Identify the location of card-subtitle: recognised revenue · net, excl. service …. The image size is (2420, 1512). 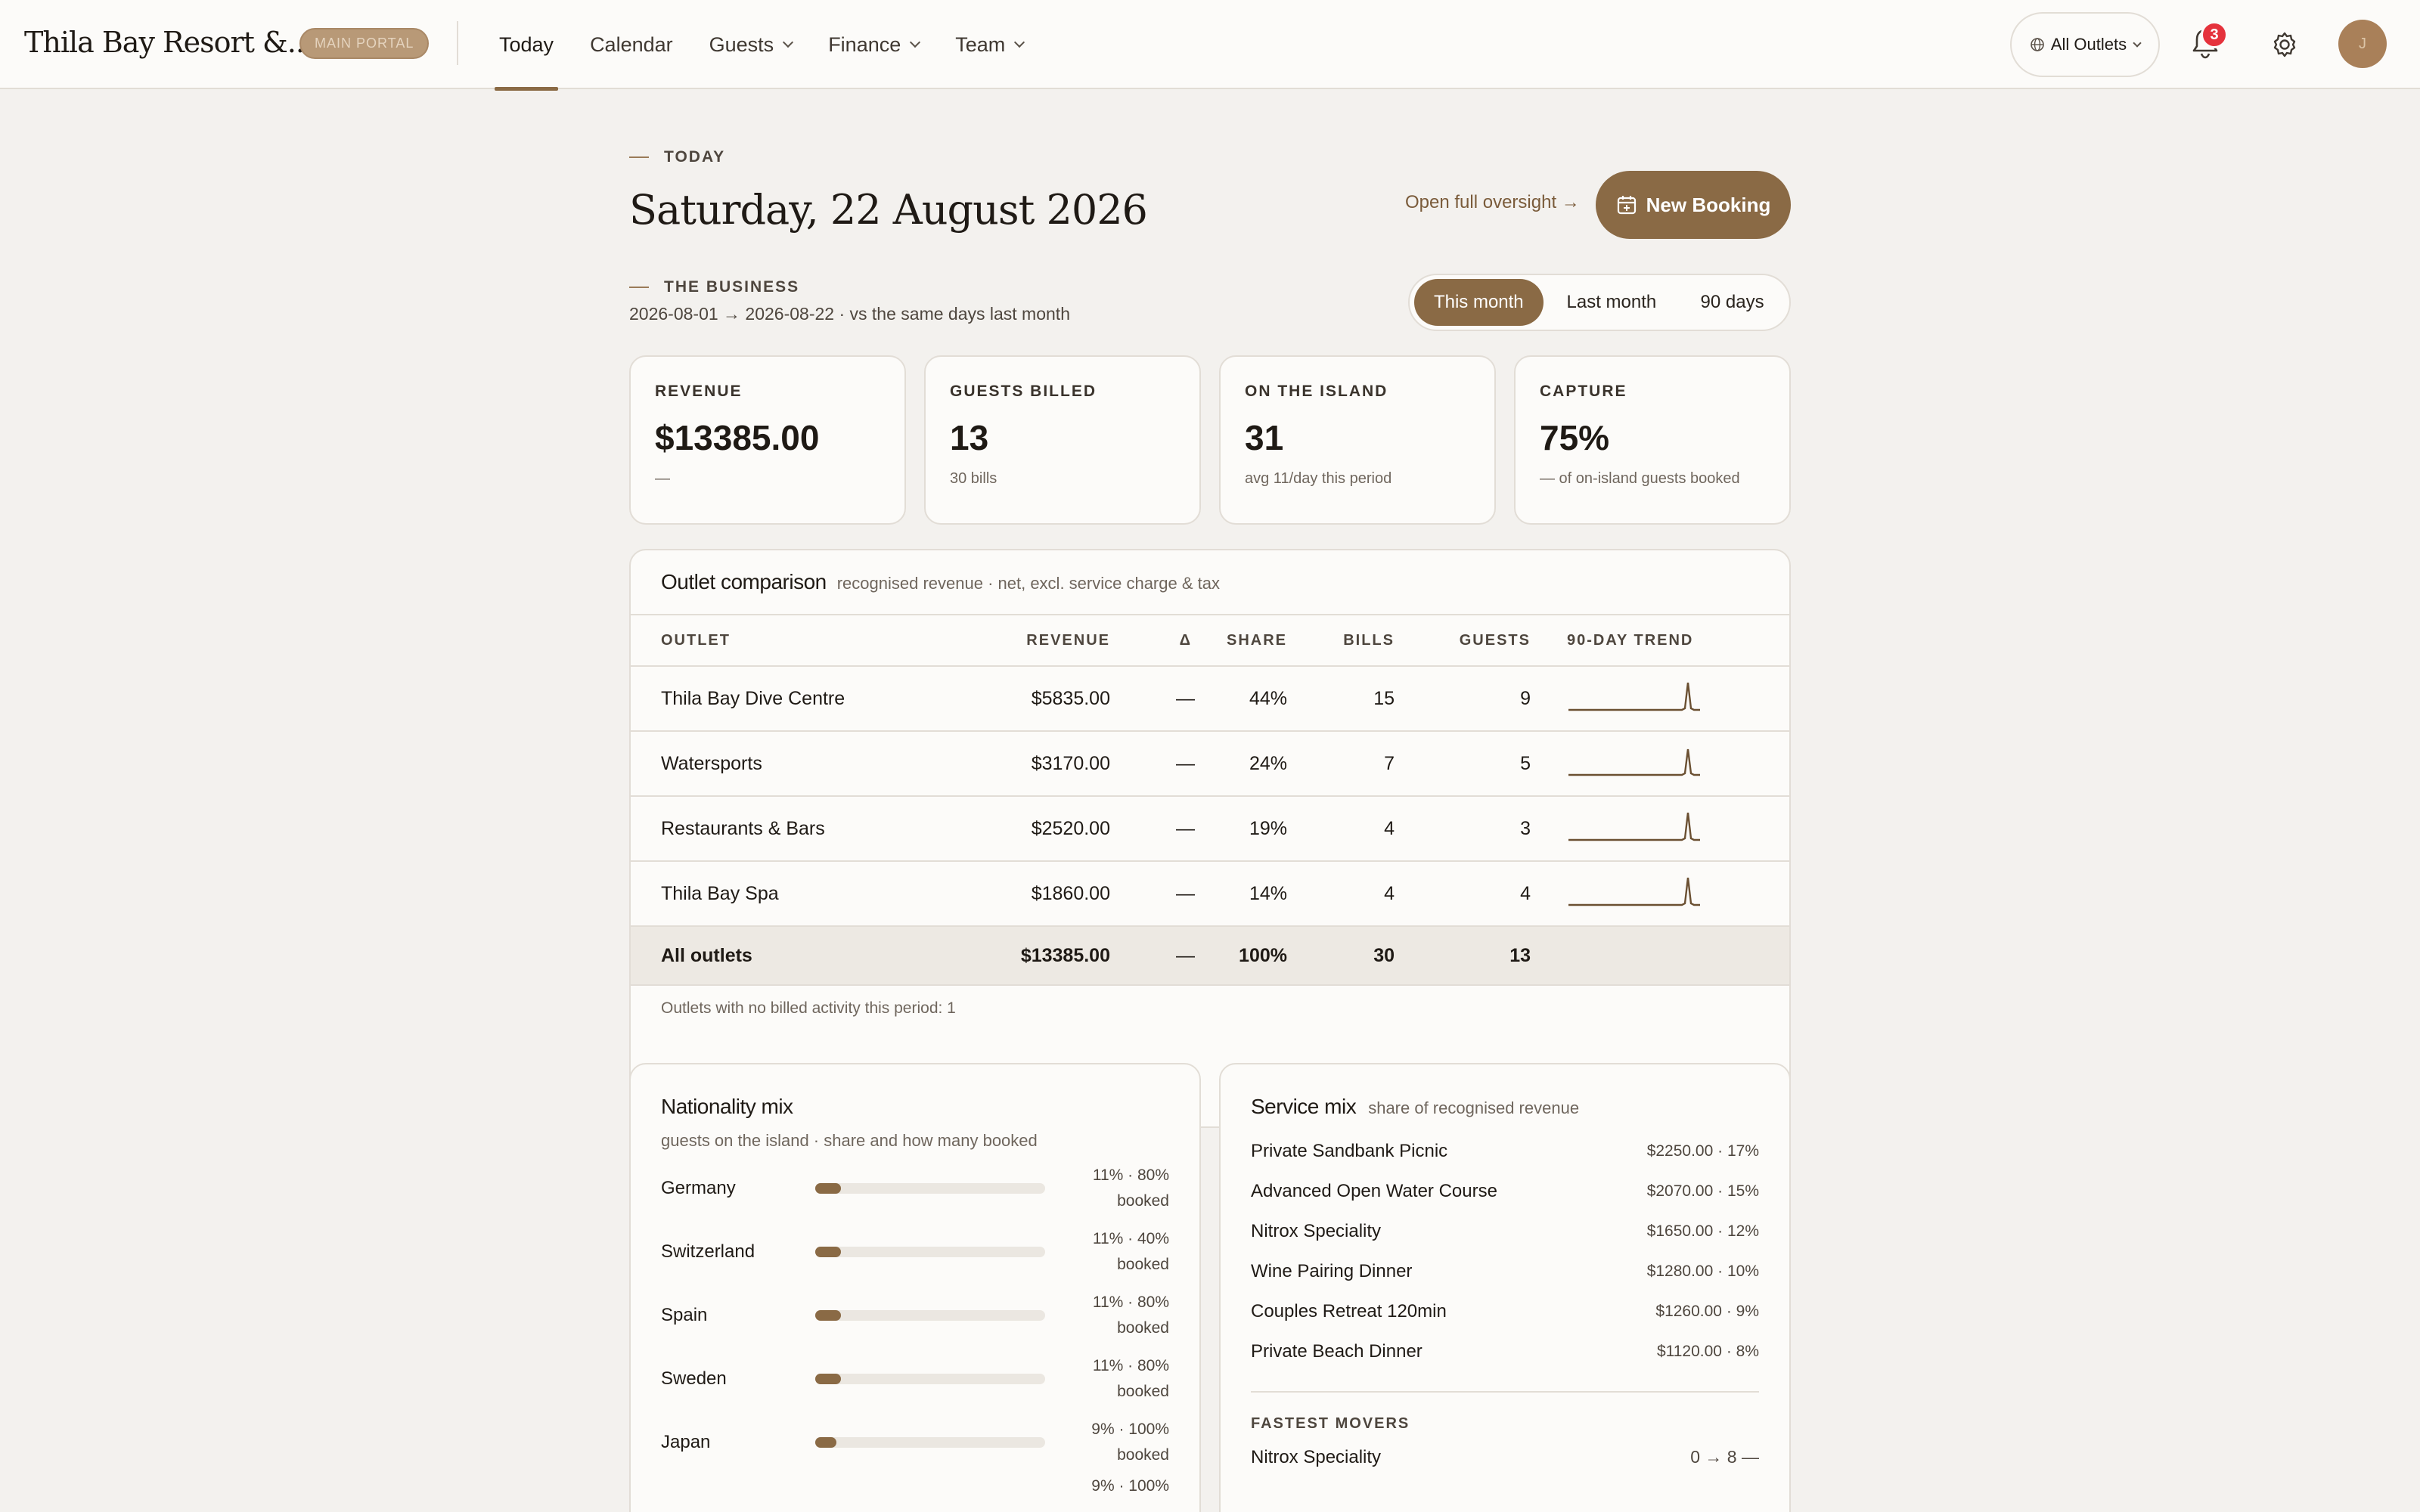
(1028, 583).